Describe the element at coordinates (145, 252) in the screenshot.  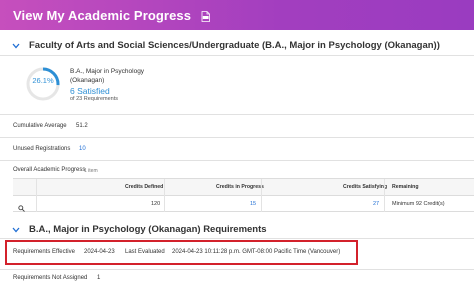
I see `last-evaluated-label: Last Evaluated` at that location.